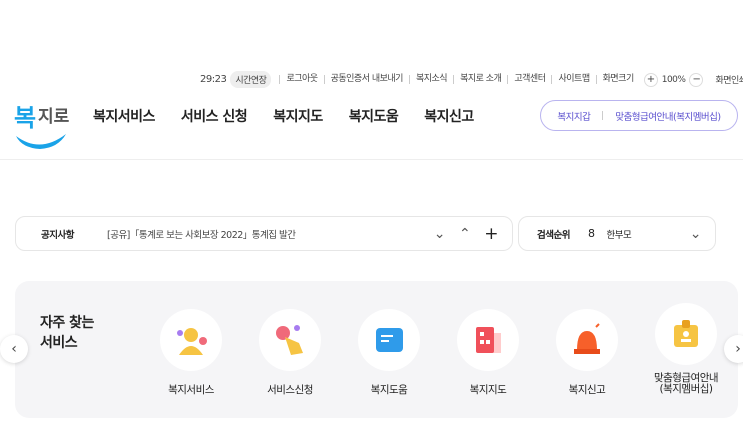 The height and width of the screenshot is (429, 743). Describe the element at coordinates (488, 390) in the screenshot. I see `service-label: 복지지도` at that location.